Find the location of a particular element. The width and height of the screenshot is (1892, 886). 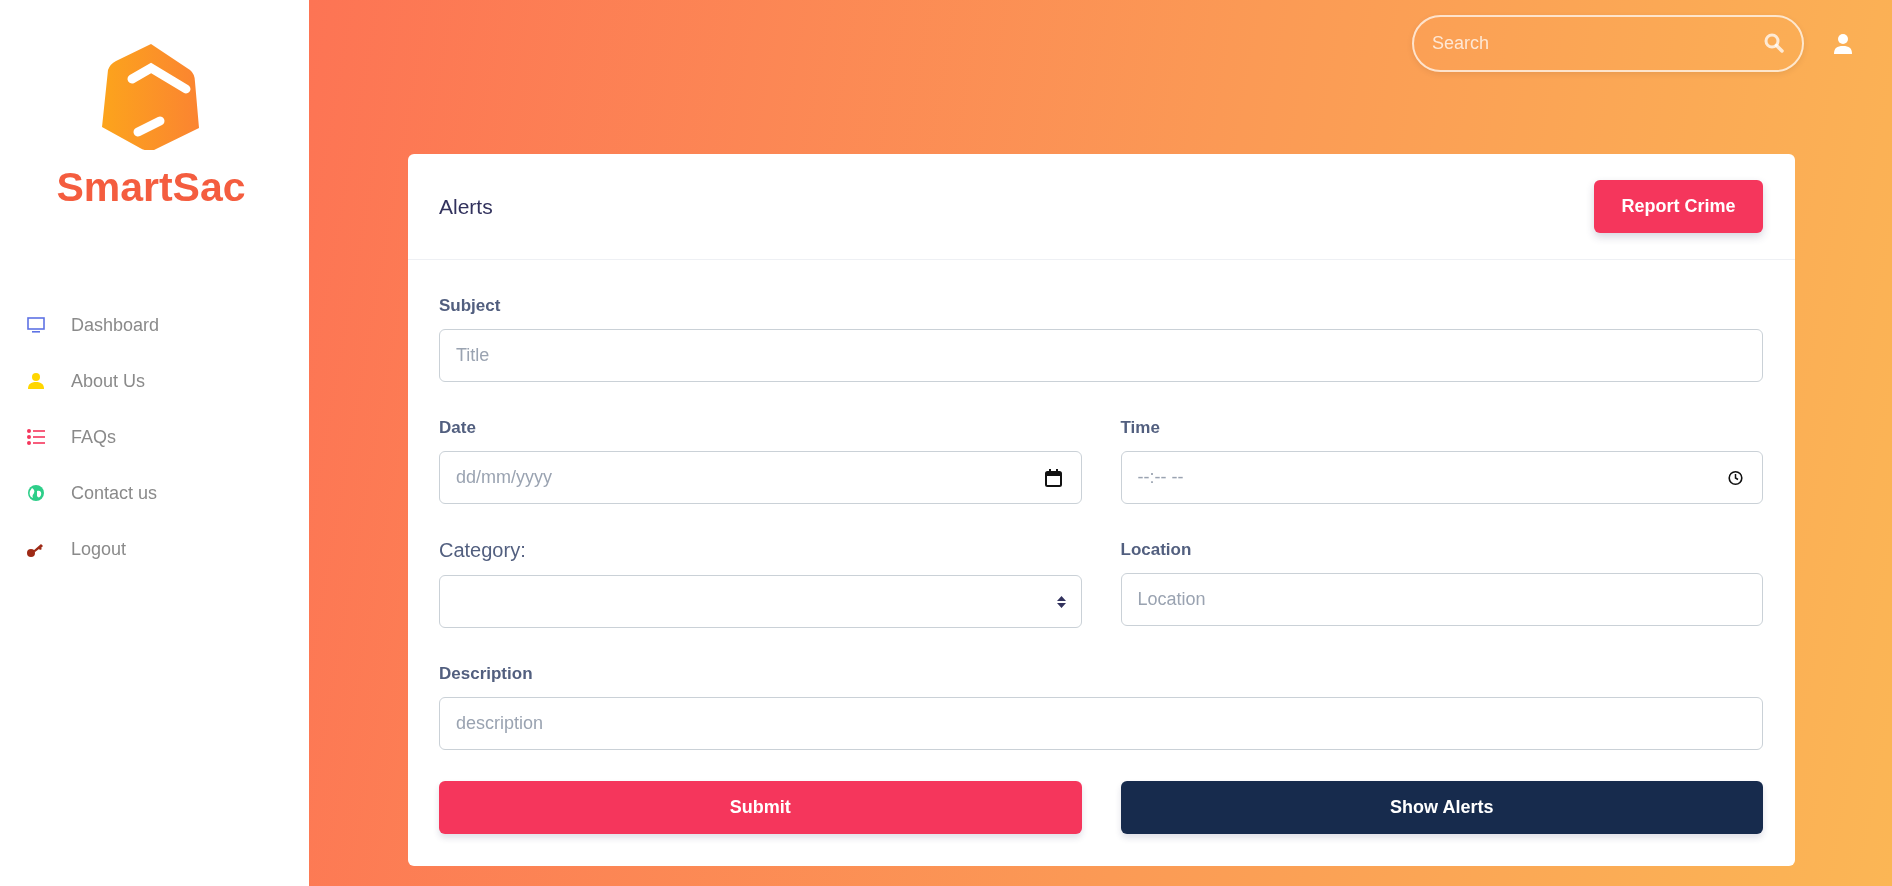

text-field: description is located at coordinates (1101, 723).